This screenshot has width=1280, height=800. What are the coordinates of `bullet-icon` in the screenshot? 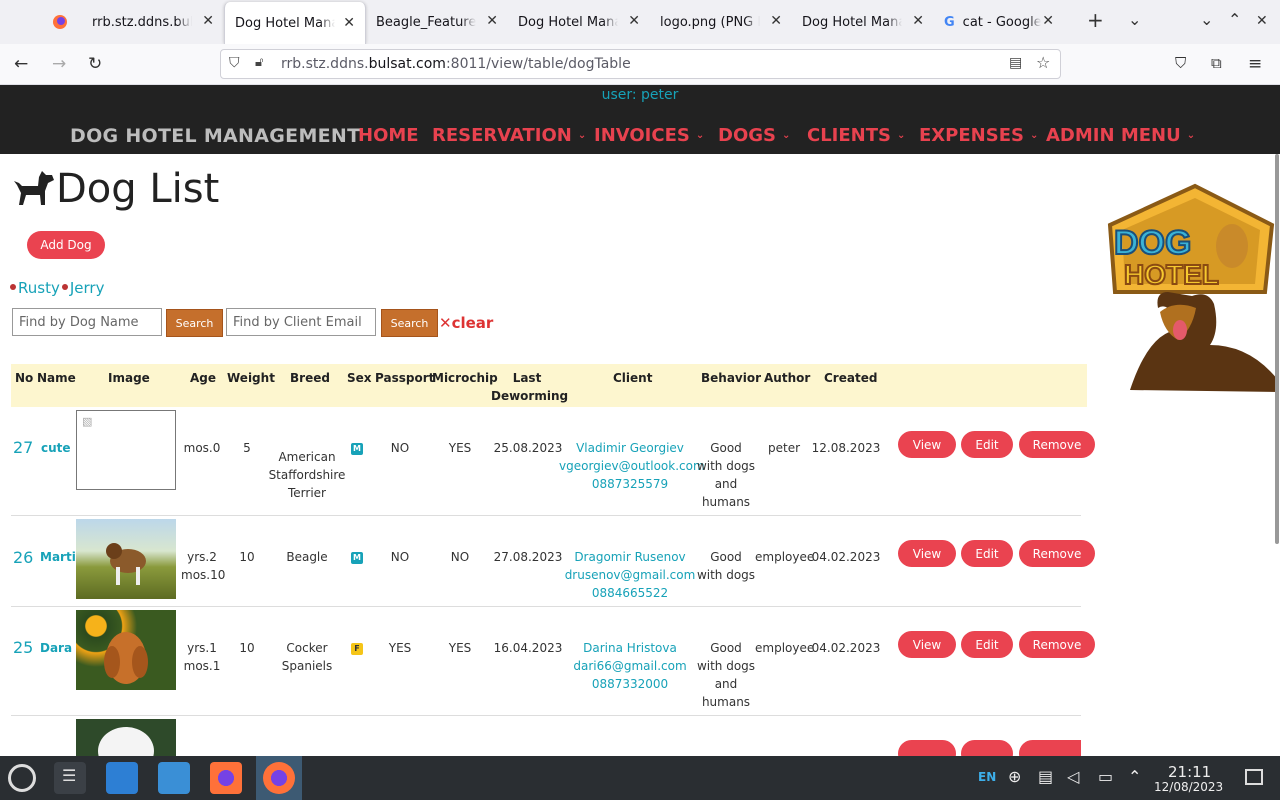 It's located at (13, 287).